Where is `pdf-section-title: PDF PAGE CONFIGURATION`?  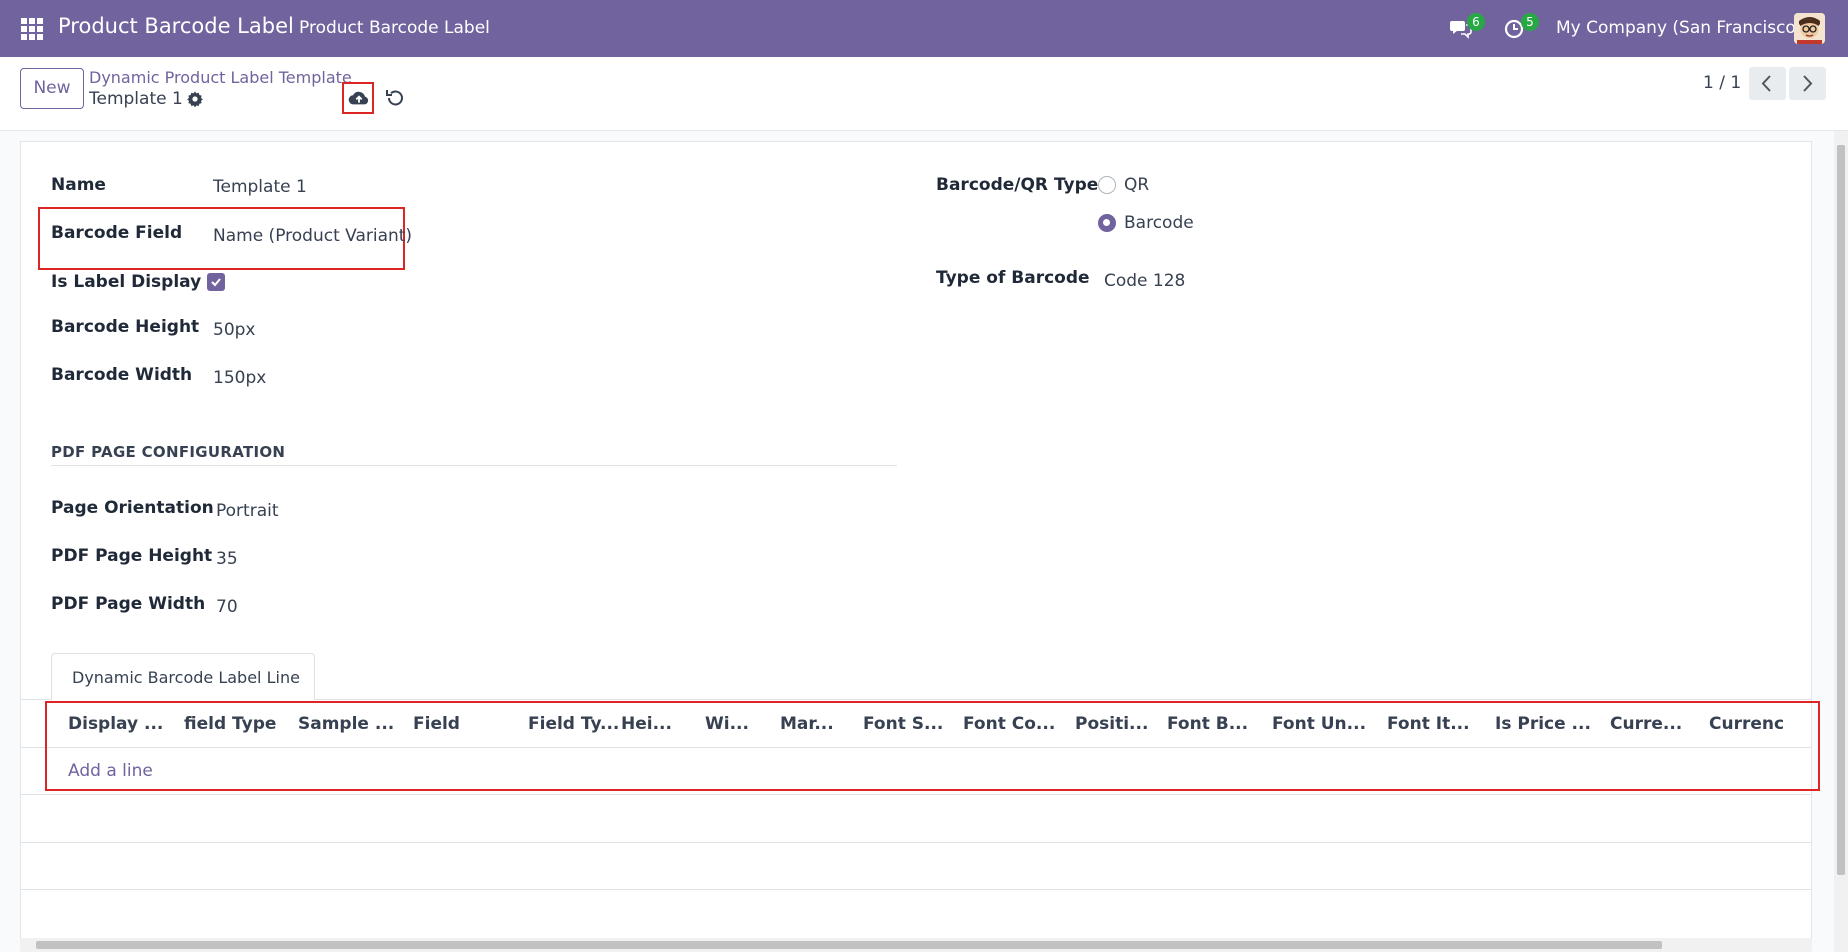 pdf-section-title: PDF PAGE CONFIGURATION is located at coordinates (168, 452).